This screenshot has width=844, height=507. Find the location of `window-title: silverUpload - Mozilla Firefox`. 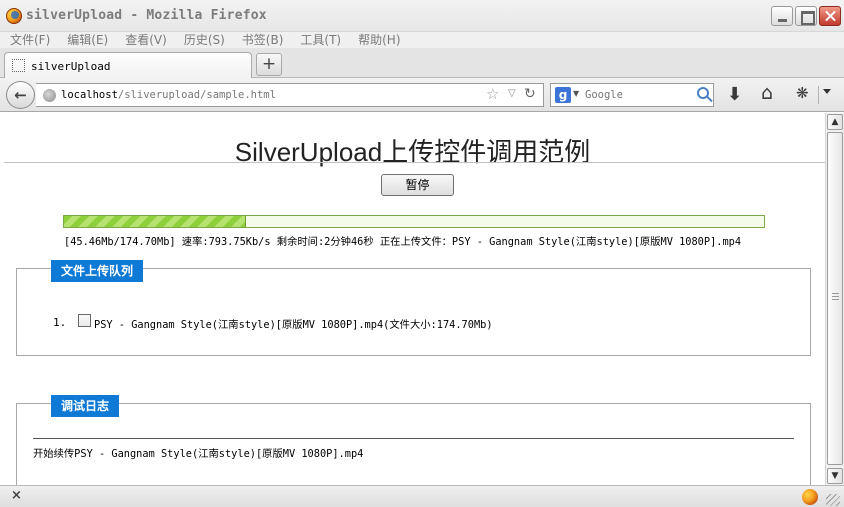

window-title: silverUpload - Mozilla Firefox is located at coordinates (146, 15).